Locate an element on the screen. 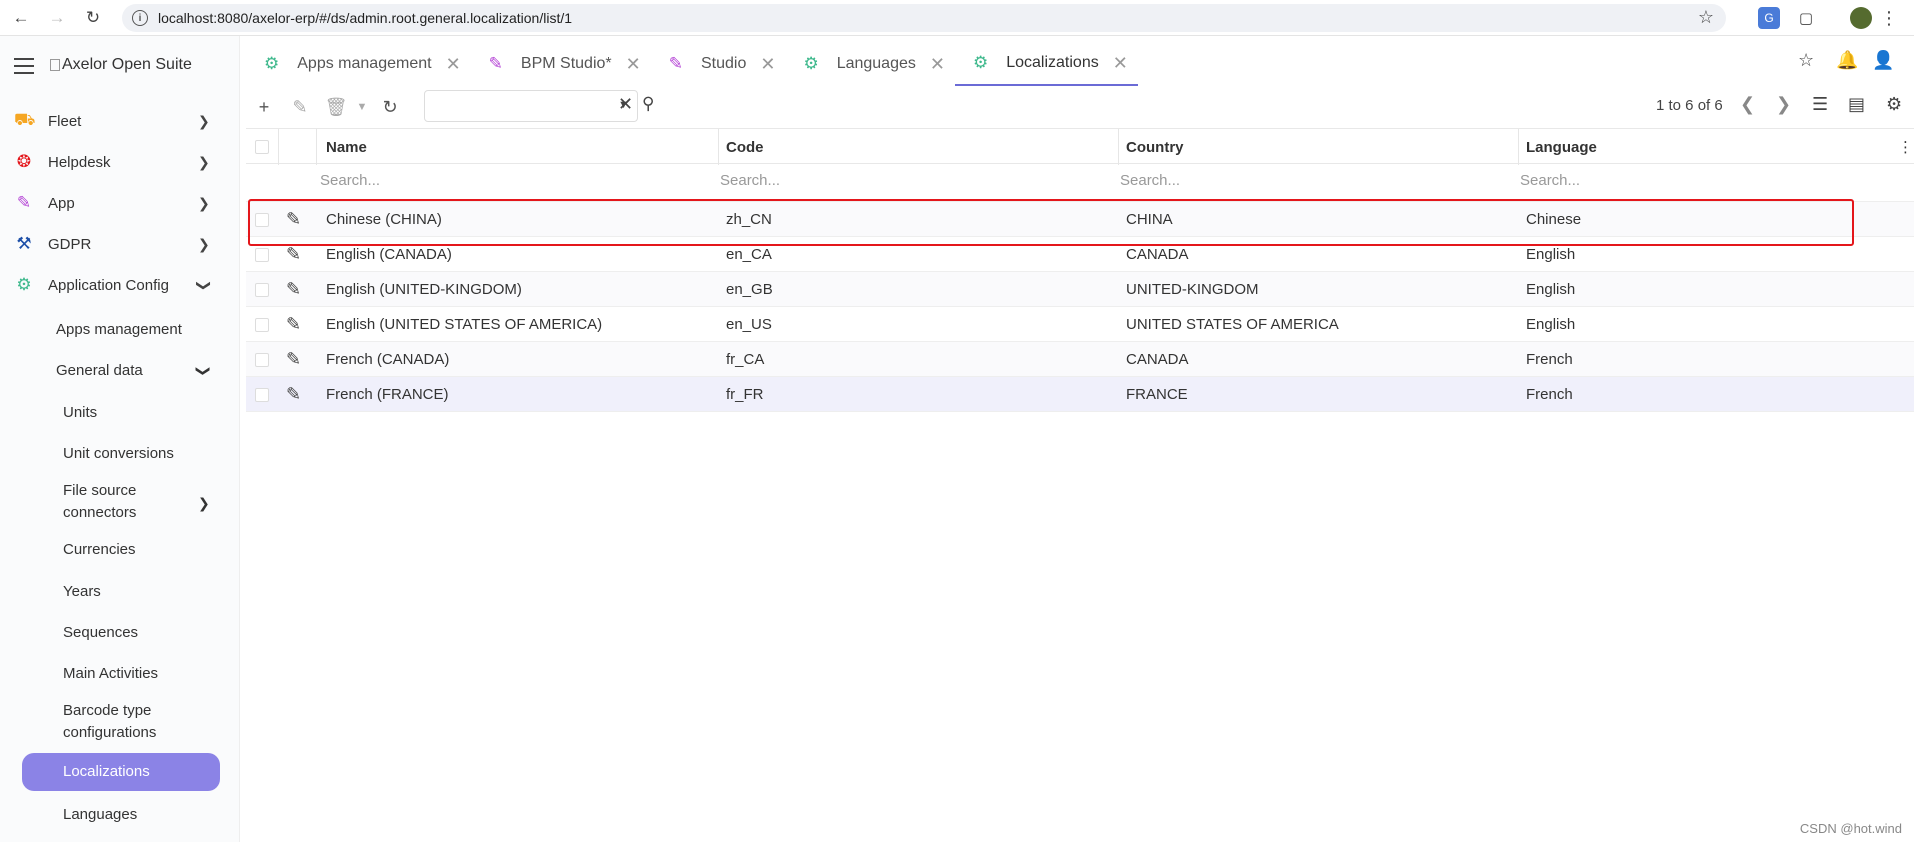 This screenshot has height=842, width=1914. watermark: CSDN @hot.wind is located at coordinates (1850, 828).